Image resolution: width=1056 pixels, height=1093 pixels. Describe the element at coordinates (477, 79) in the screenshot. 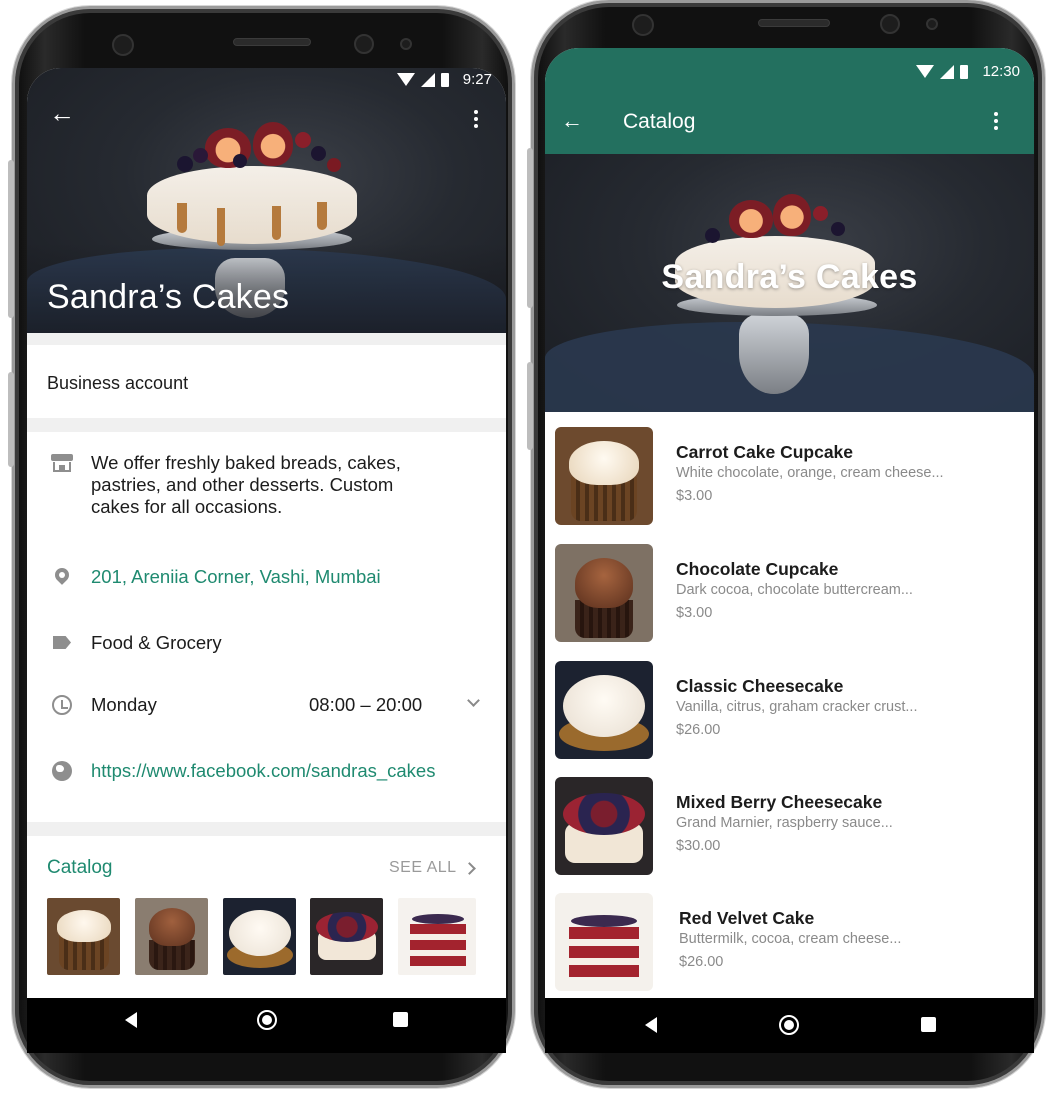

I see `status-time: 9:27` at that location.